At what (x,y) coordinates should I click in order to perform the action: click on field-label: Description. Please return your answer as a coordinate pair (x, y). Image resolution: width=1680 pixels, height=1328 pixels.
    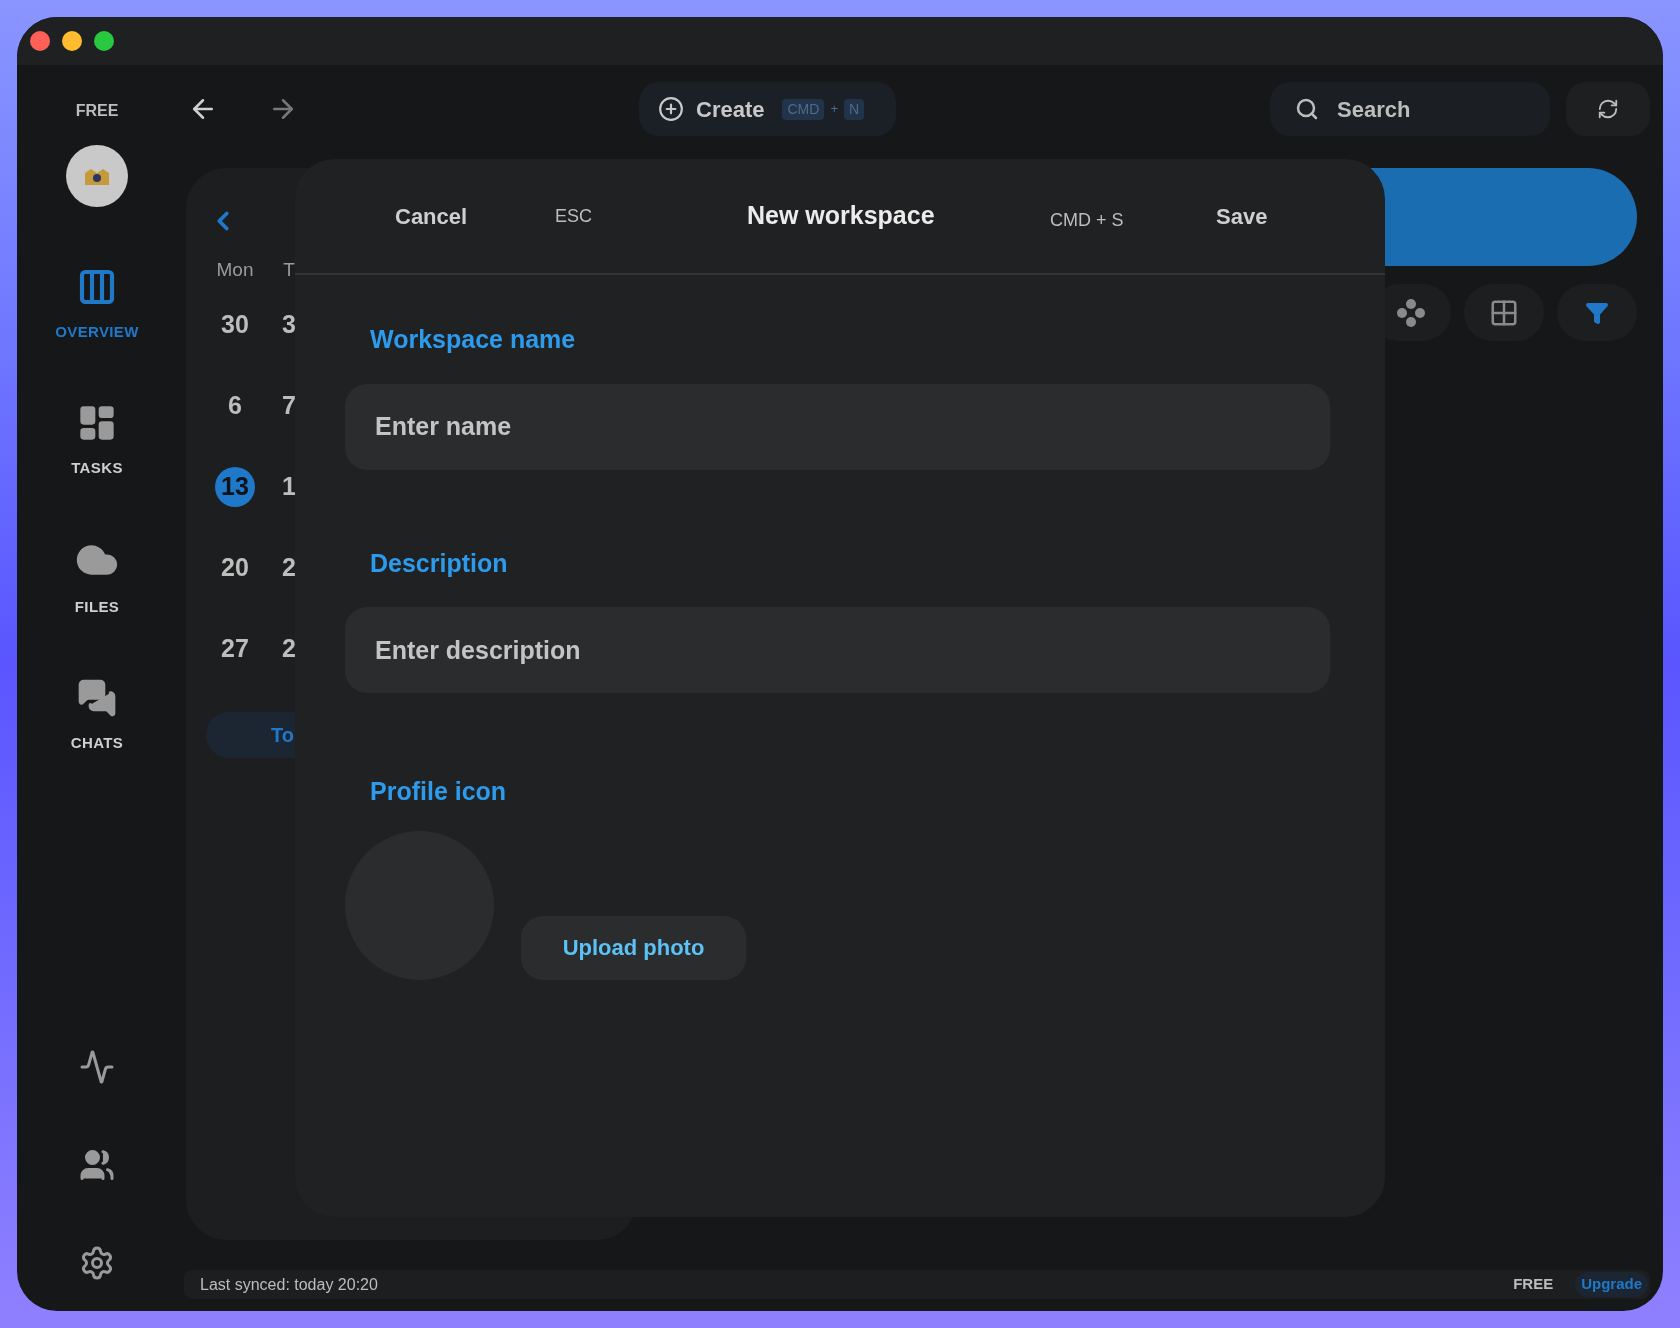
    Looking at the image, I should click on (439, 563).